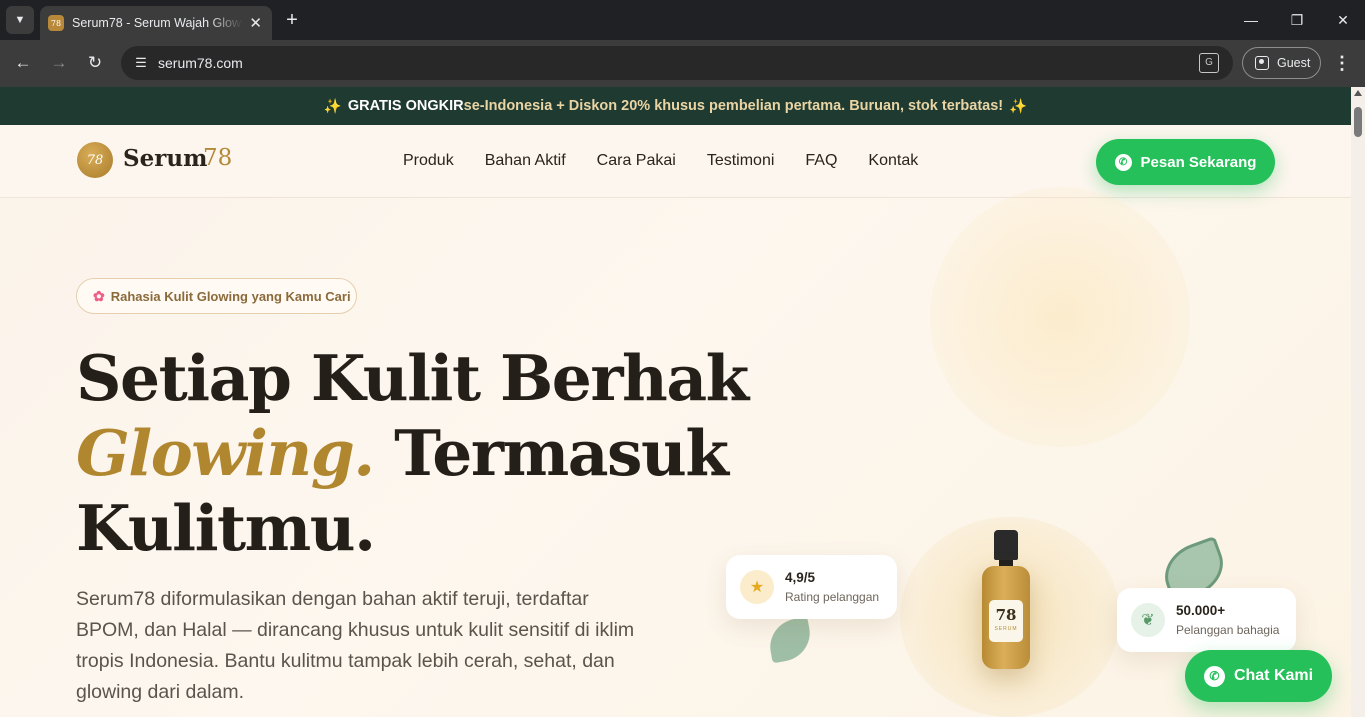 The image size is (1365, 717). I want to click on hero-badge-label: Rahasia Kulit Glowing yang Kamu Cari, so click(230, 296).